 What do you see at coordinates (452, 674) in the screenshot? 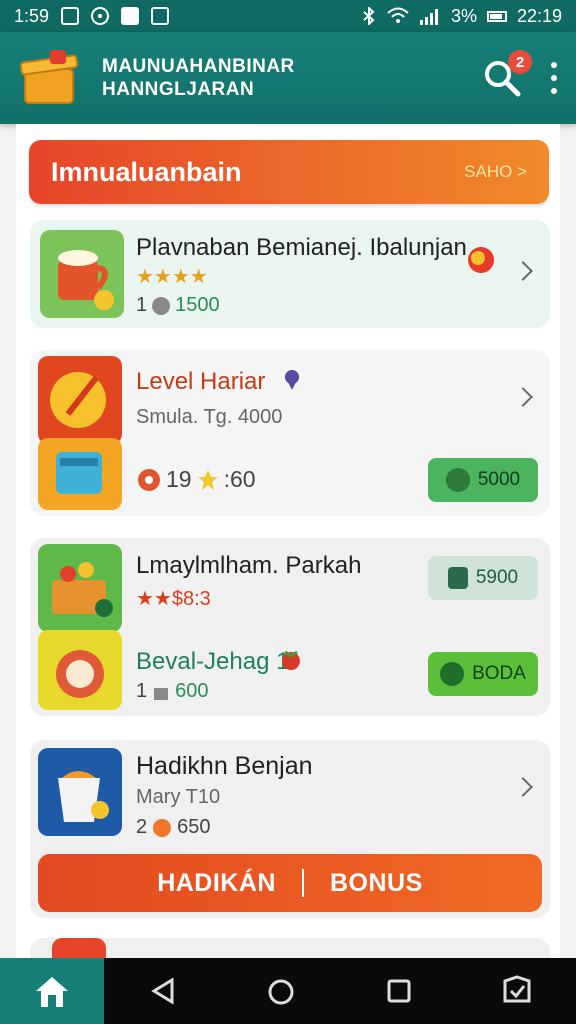
I see `leaf-icon` at bounding box center [452, 674].